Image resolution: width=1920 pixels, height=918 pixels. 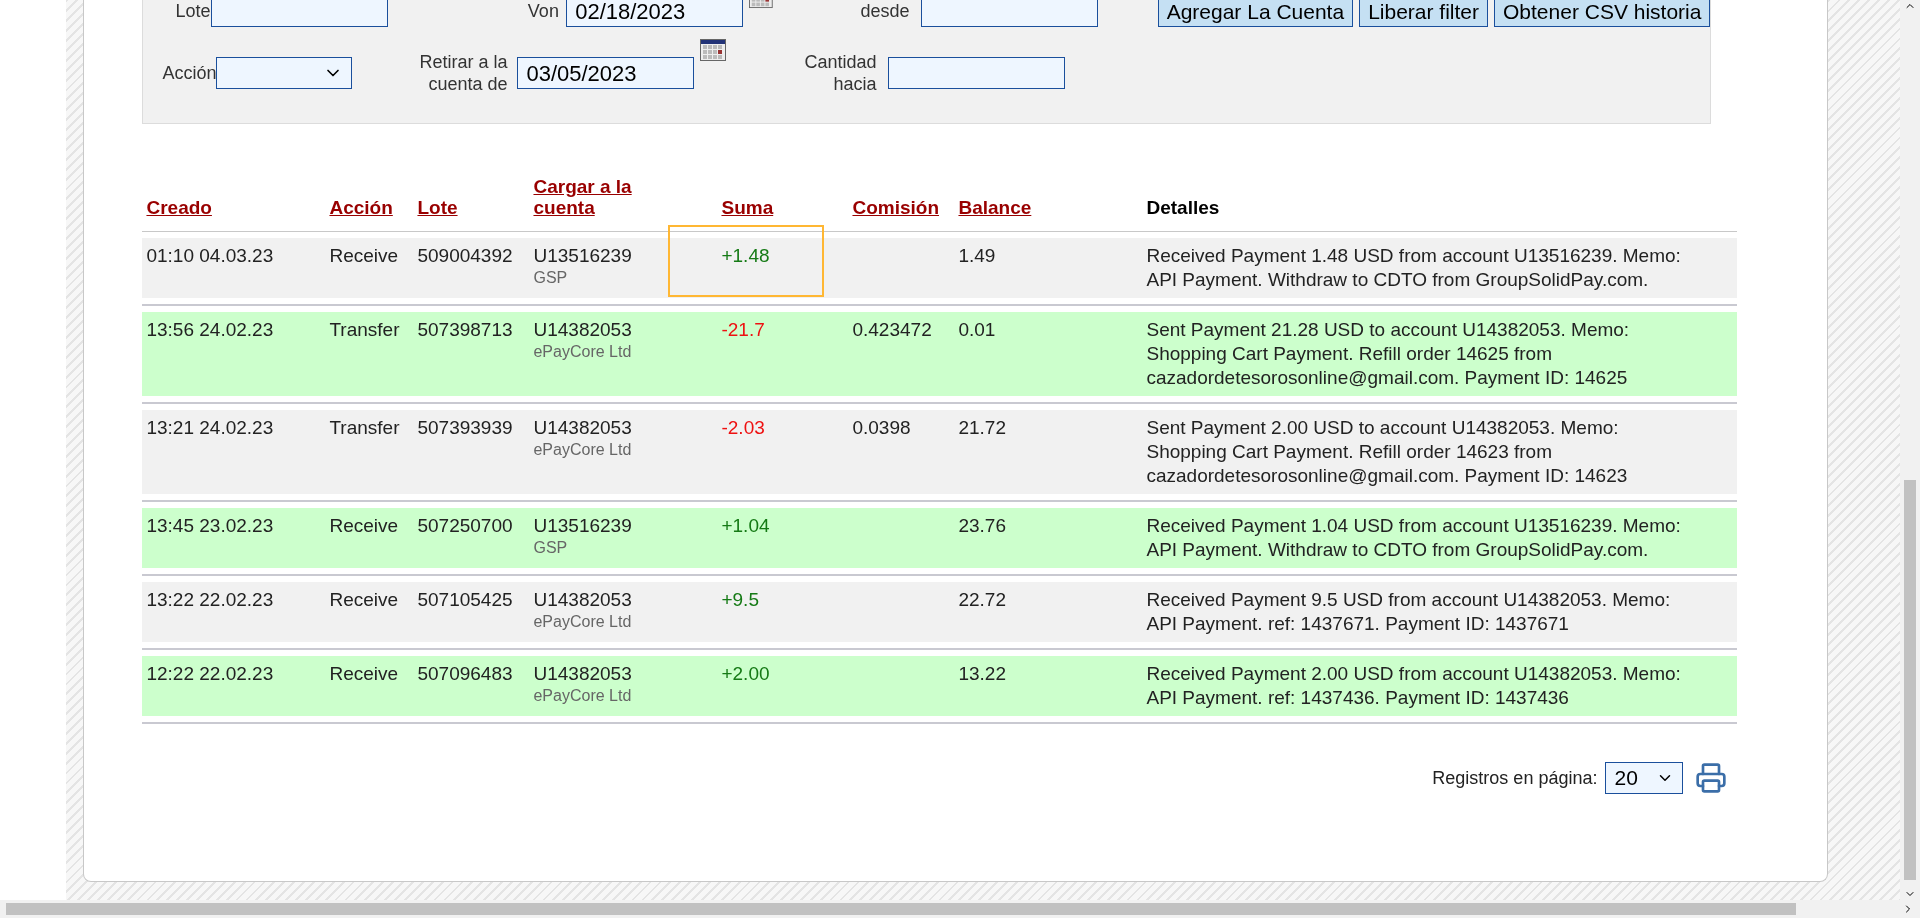 I want to click on table-cell: 13.22, so click(x=982, y=673).